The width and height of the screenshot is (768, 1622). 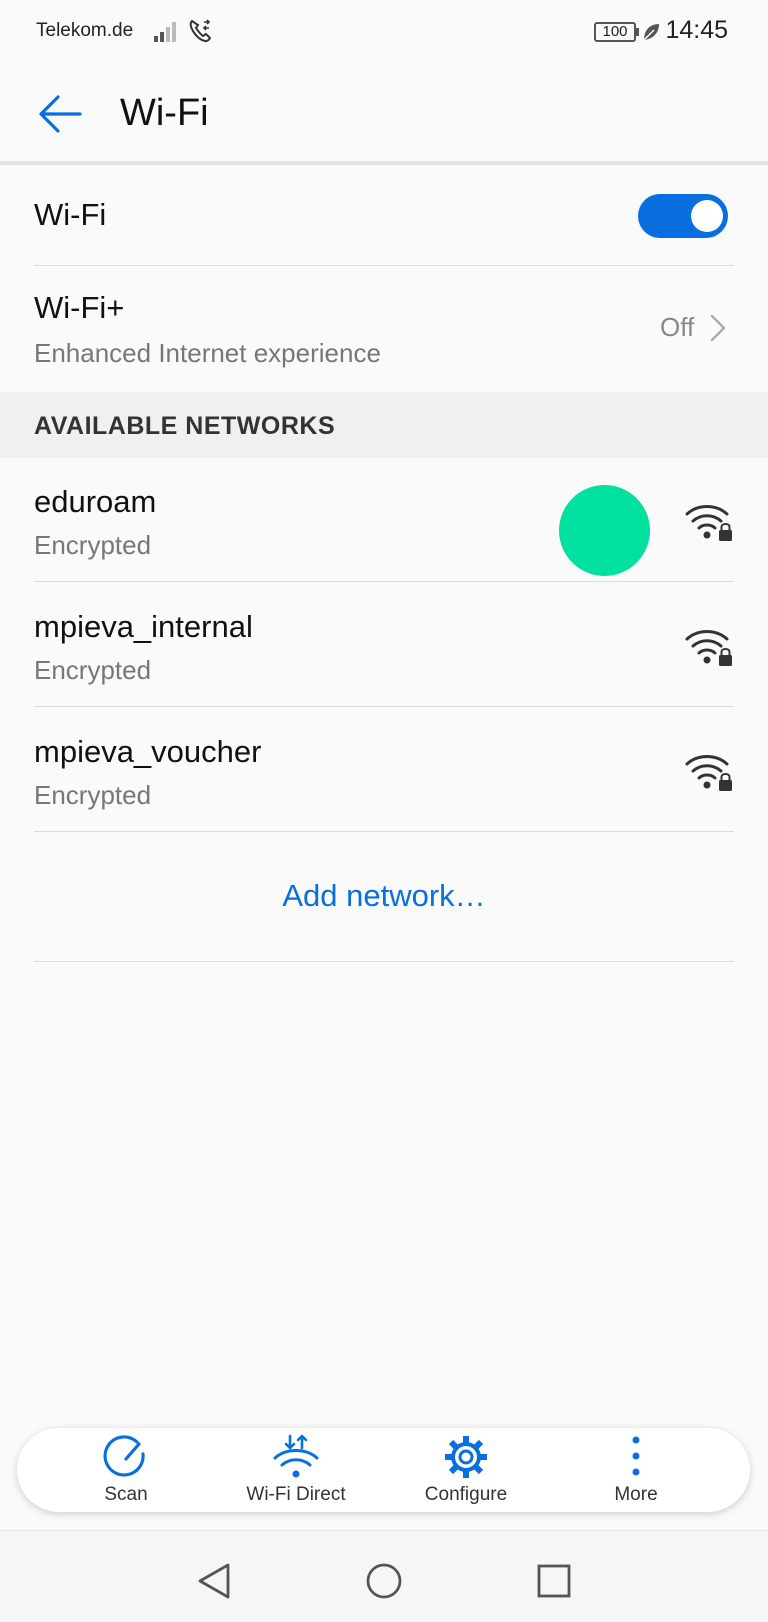 I want to click on more-vertical-icon, so click(x=636, y=1459).